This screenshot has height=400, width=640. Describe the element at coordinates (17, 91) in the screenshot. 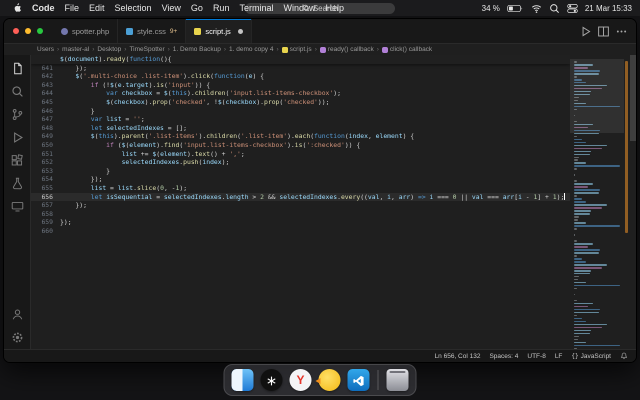

I see `activity-search` at that location.